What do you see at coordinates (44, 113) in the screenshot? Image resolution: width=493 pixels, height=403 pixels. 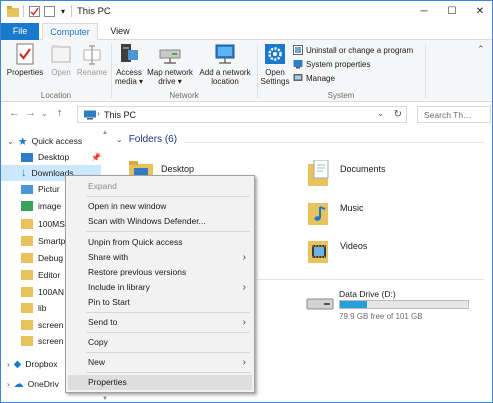 I see `recent-locations-icon: ⌄` at bounding box center [44, 113].